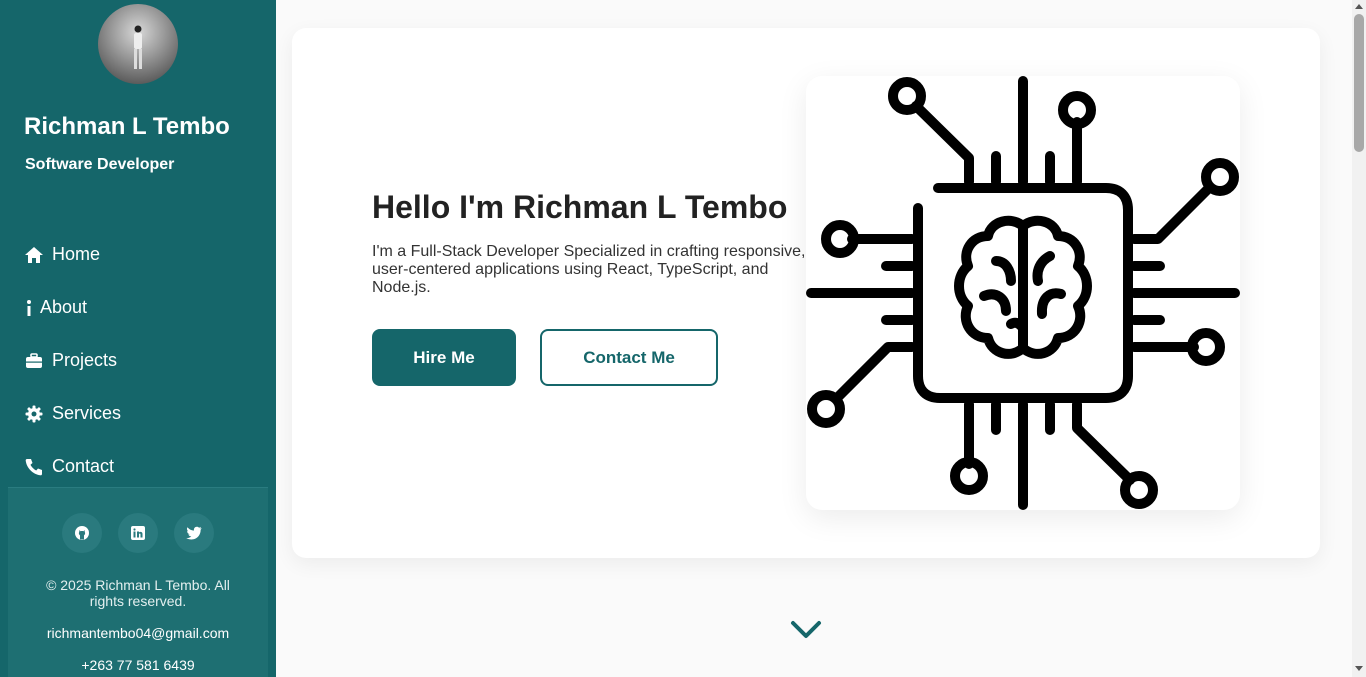 Image resolution: width=1366 pixels, height=677 pixels. I want to click on sidebar-item-contact: Contact, so click(72, 466).